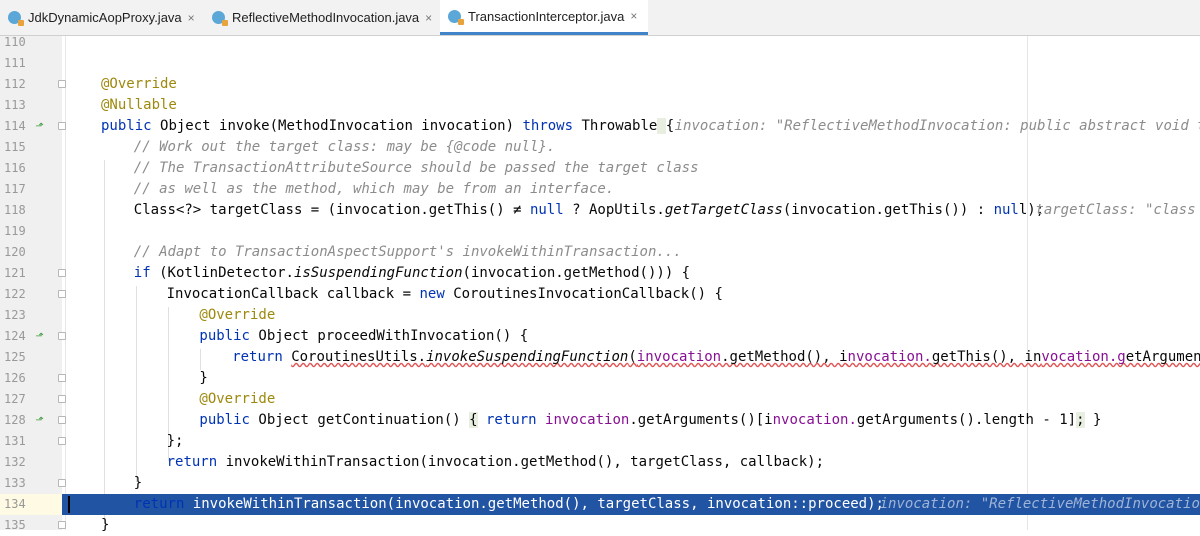 The width and height of the screenshot is (1200, 536). What do you see at coordinates (600, 525) in the screenshot?
I see `code-line: 135}` at bounding box center [600, 525].